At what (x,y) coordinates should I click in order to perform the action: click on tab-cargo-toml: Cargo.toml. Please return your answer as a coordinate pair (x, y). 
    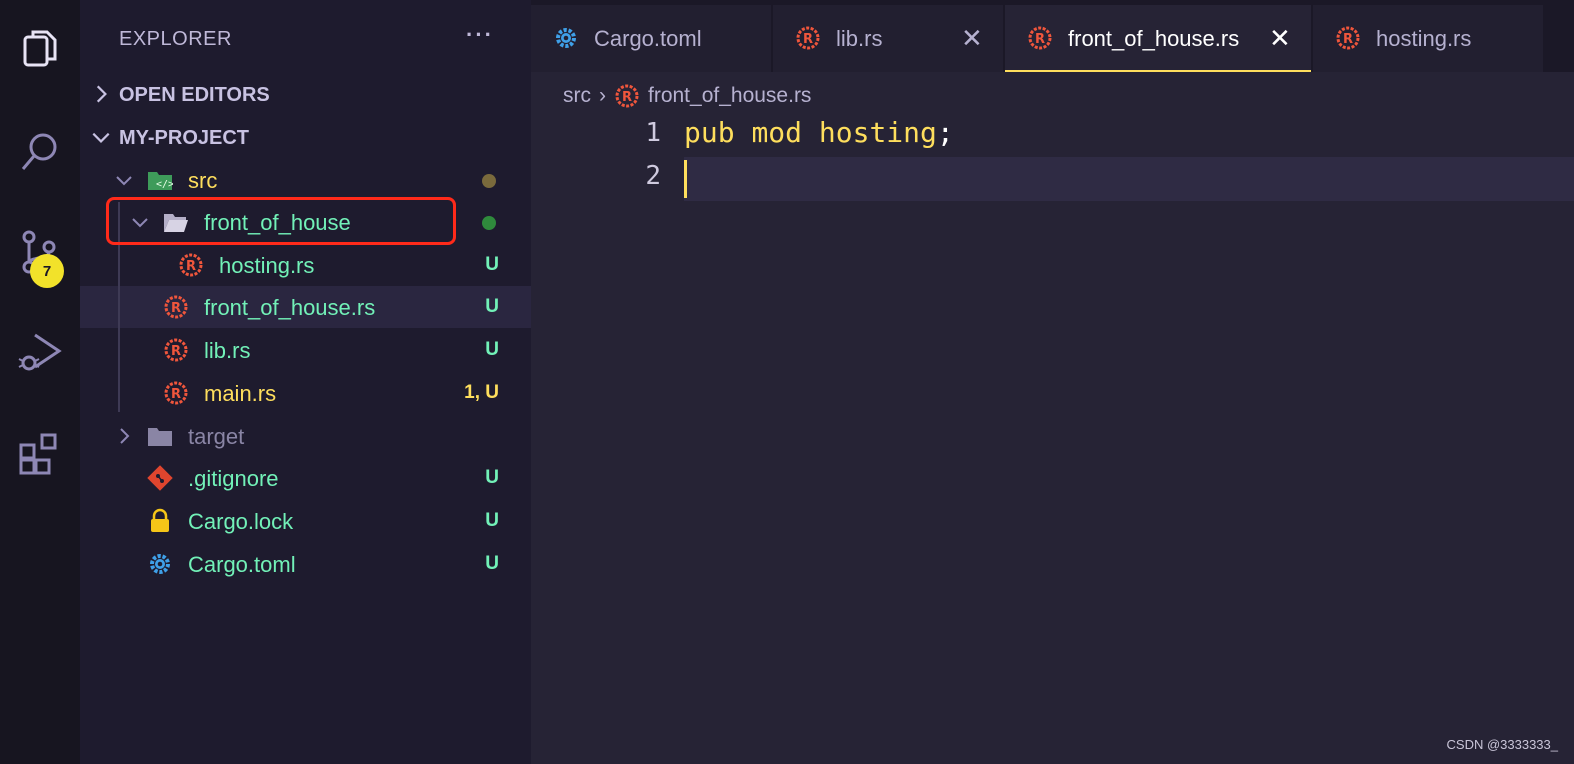
    Looking at the image, I should click on (651, 38).